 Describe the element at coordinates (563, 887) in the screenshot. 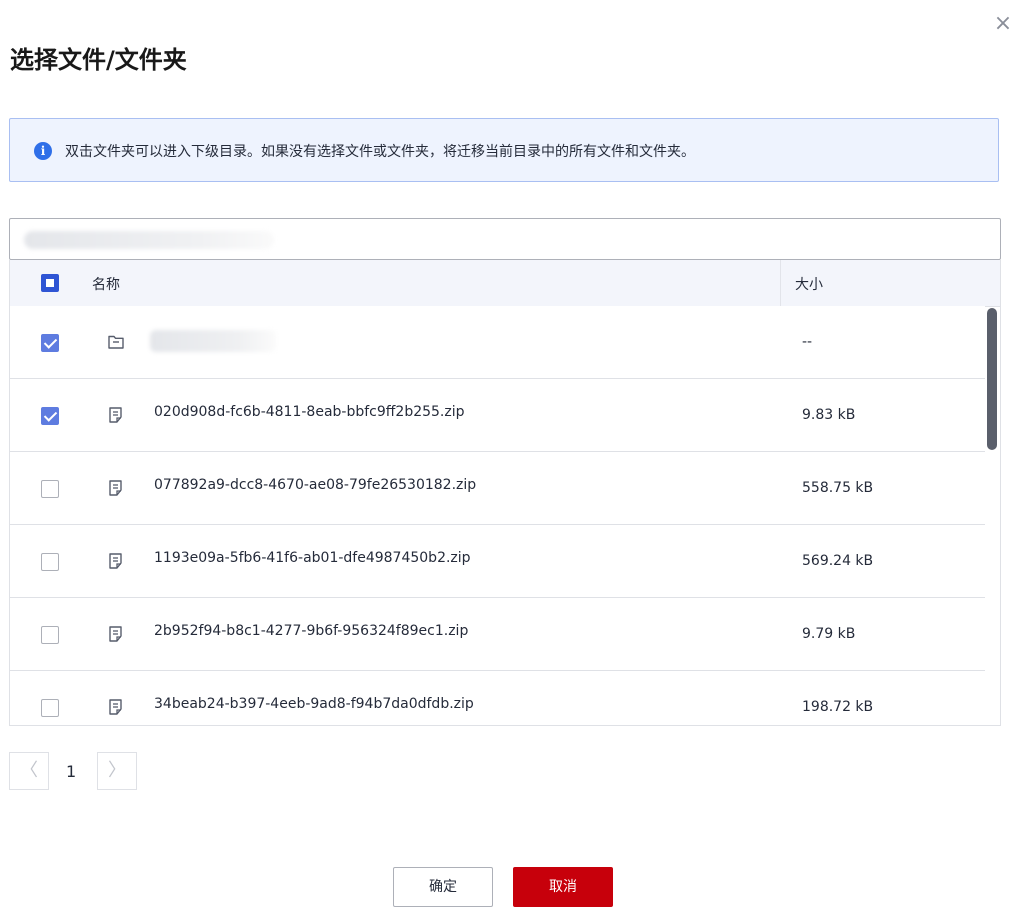

I see `cancel-button: 取消` at that location.